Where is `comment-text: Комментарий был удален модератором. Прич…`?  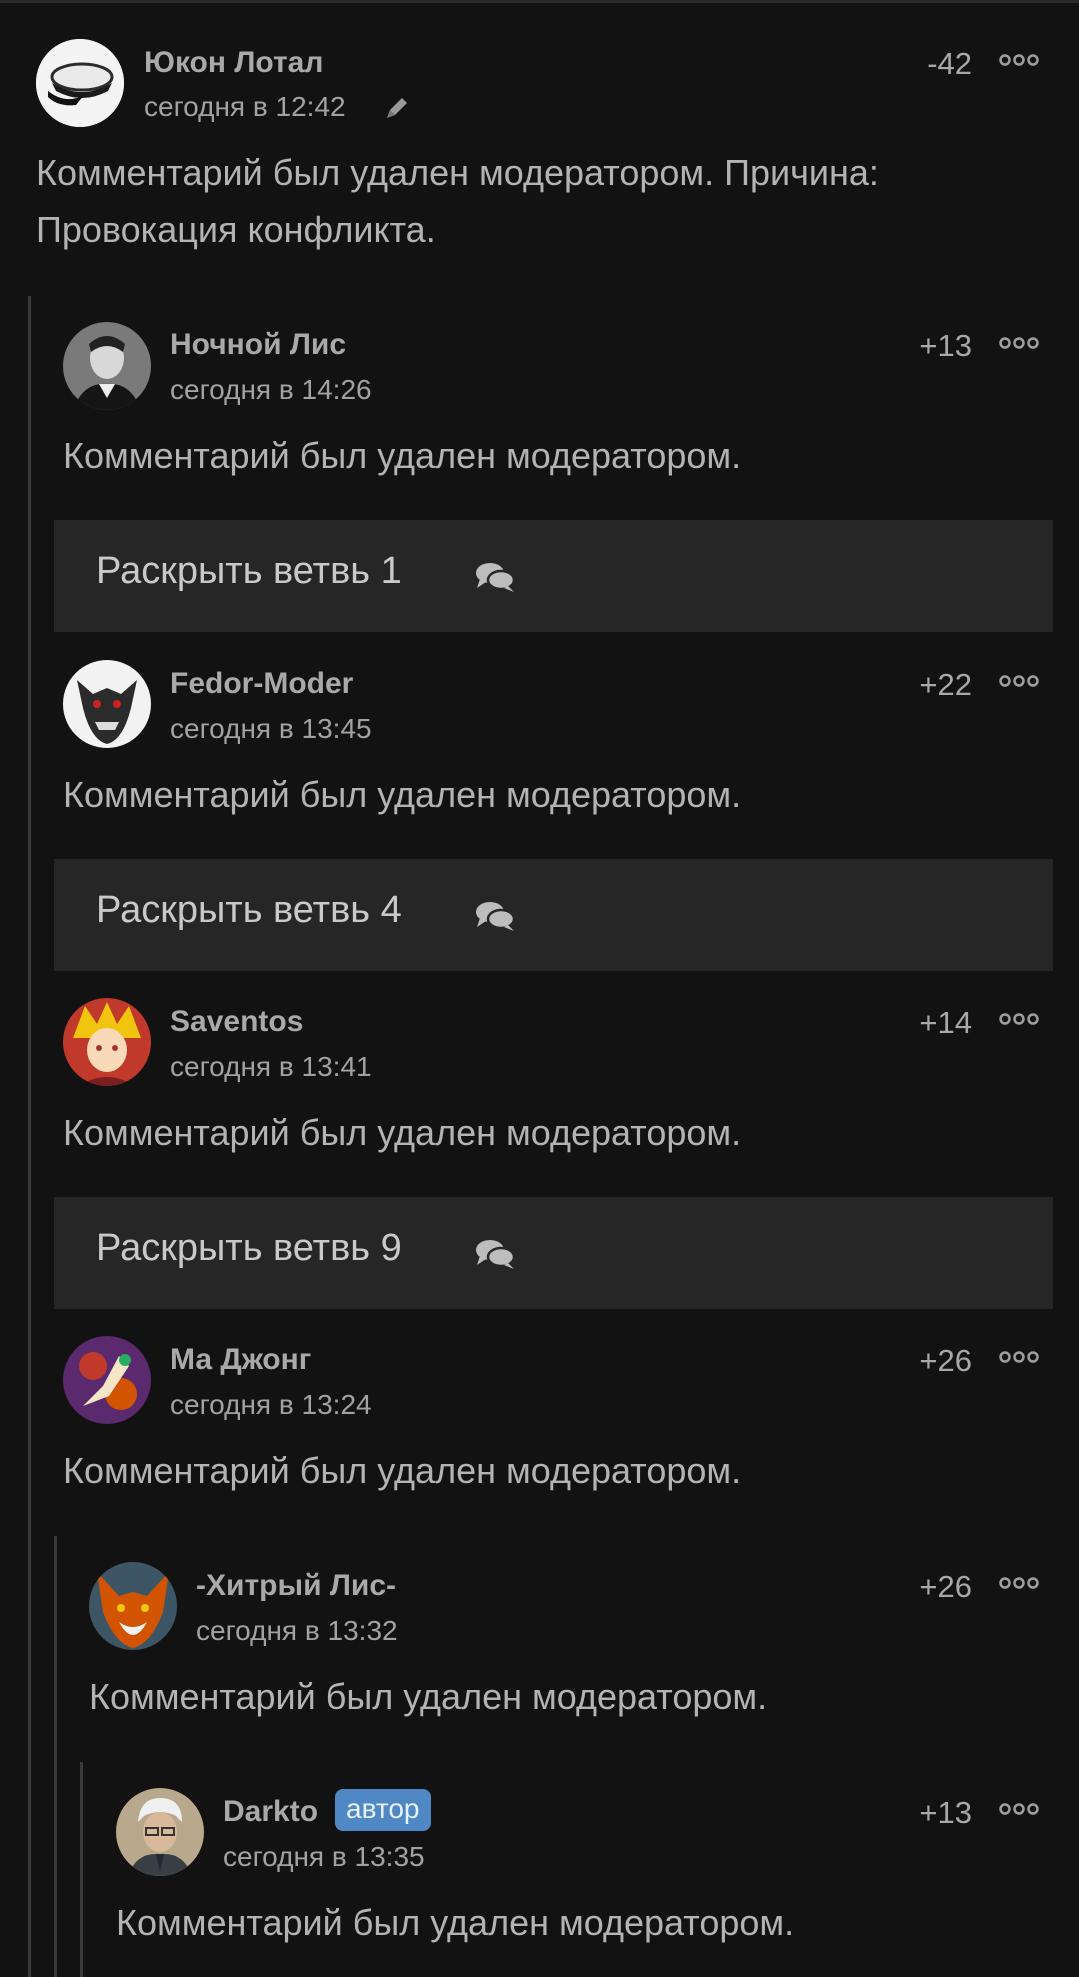
comment-text: Комментарий был удален модератором. Прич… is located at coordinates (457, 201).